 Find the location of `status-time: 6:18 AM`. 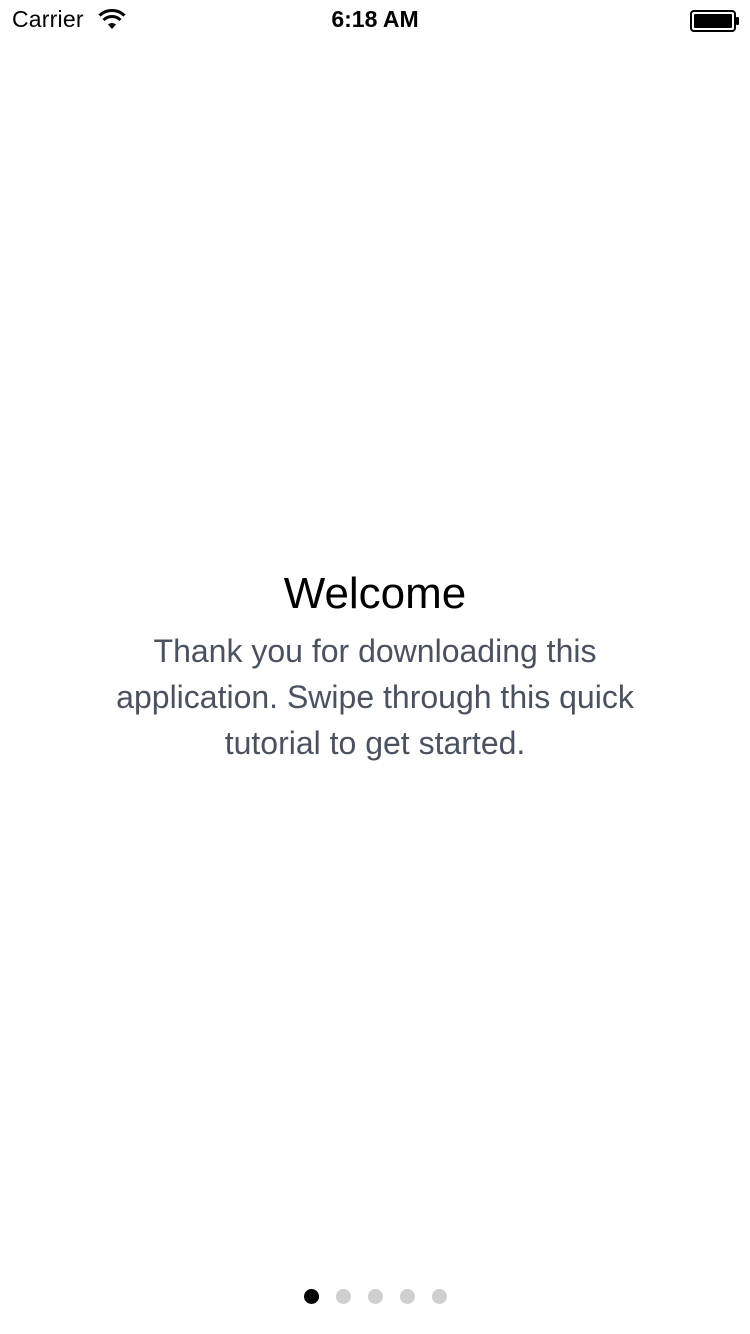

status-time: 6:18 AM is located at coordinates (375, 19).